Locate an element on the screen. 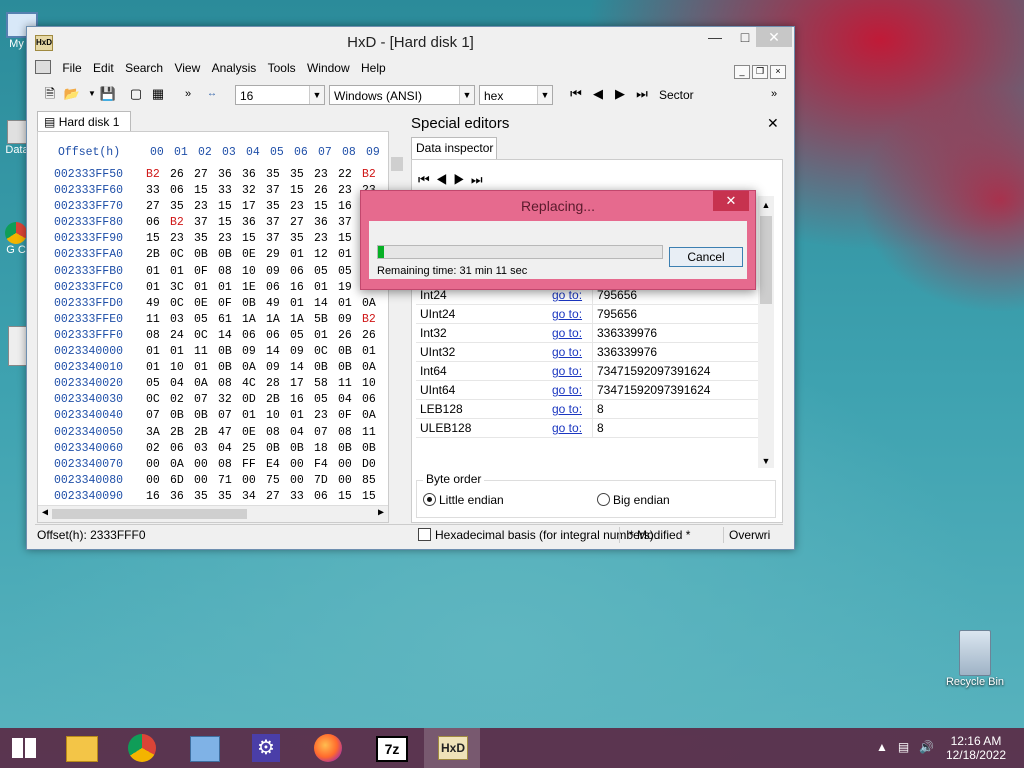 The height and width of the screenshot is (768, 1024). hex-byte: 26 is located at coordinates (182, 174).